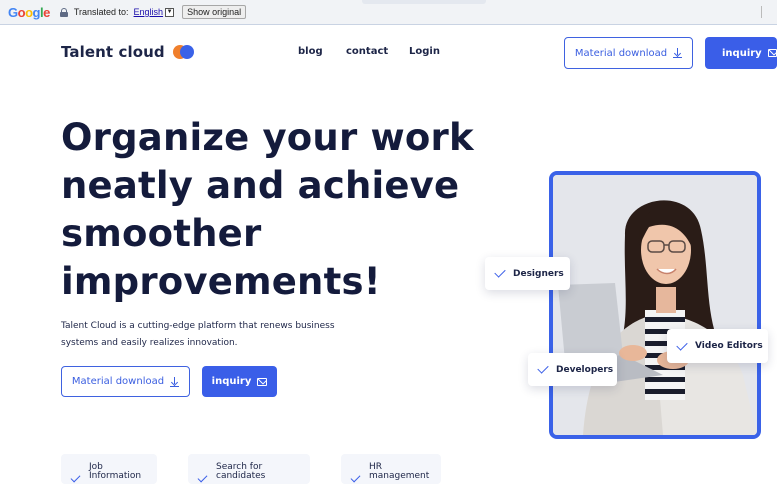 This screenshot has height=484, width=777. Describe the element at coordinates (267, 137) in the screenshot. I see `hero-title-line: Organize your work` at that location.